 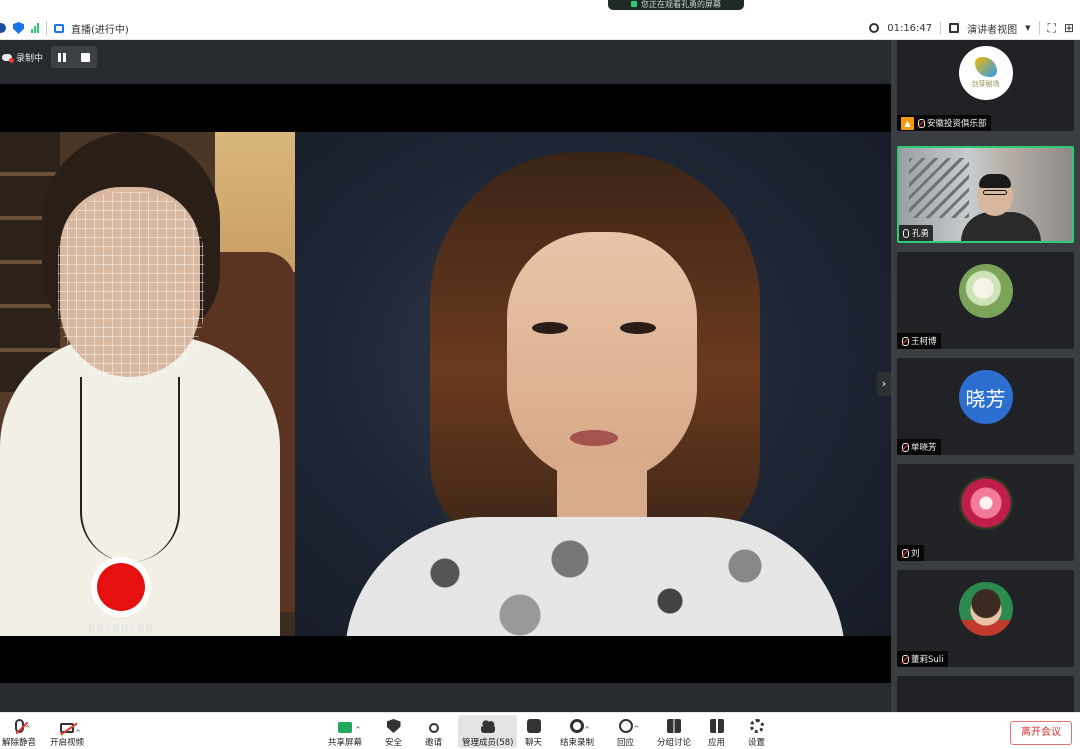 I want to click on participant-tile-active-speaker: 孔勇, so click(x=985, y=194).